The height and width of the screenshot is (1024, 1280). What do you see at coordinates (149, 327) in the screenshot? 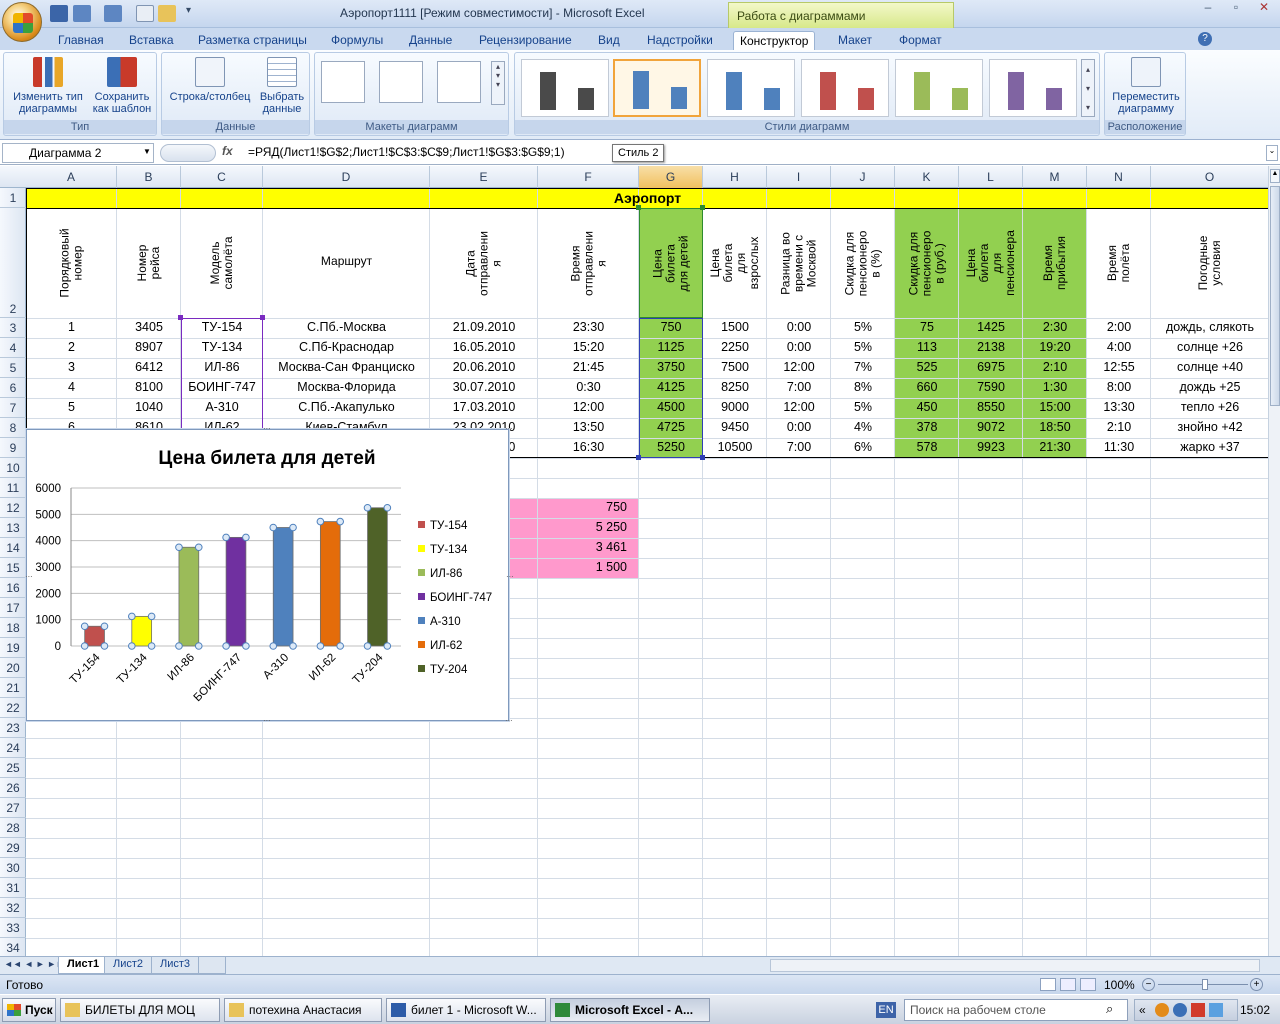
I see `table-cell: 3405` at bounding box center [149, 327].